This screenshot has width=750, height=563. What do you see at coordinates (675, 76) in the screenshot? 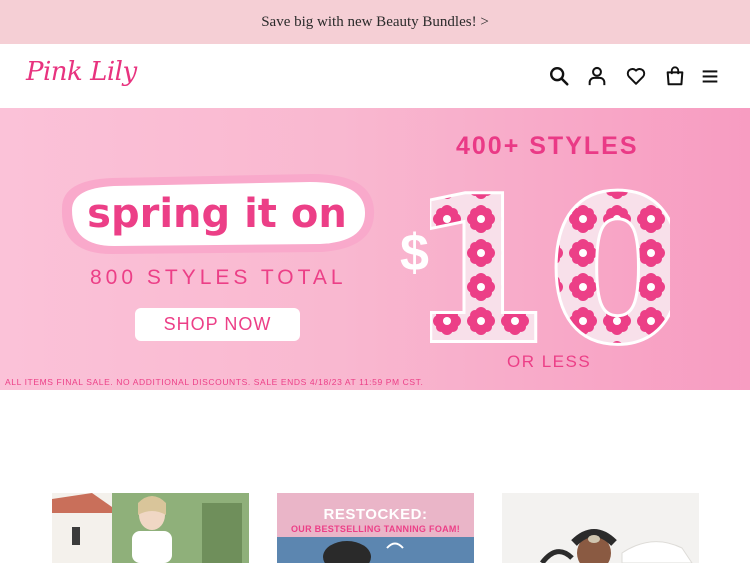
I see `cart-icon` at bounding box center [675, 76].